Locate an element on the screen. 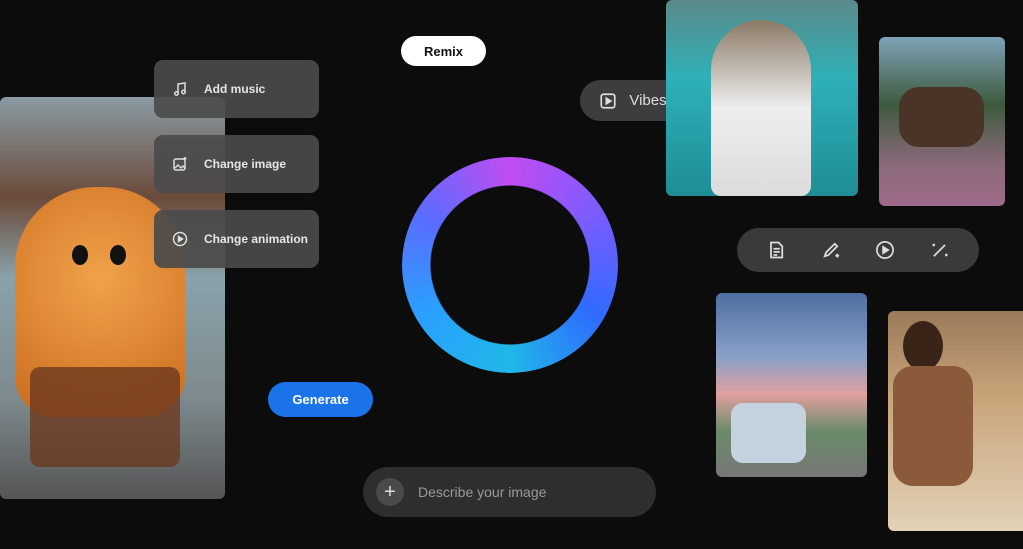 The height and width of the screenshot is (549, 1023). generate-button: Generate is located at coordinates (320, 399).